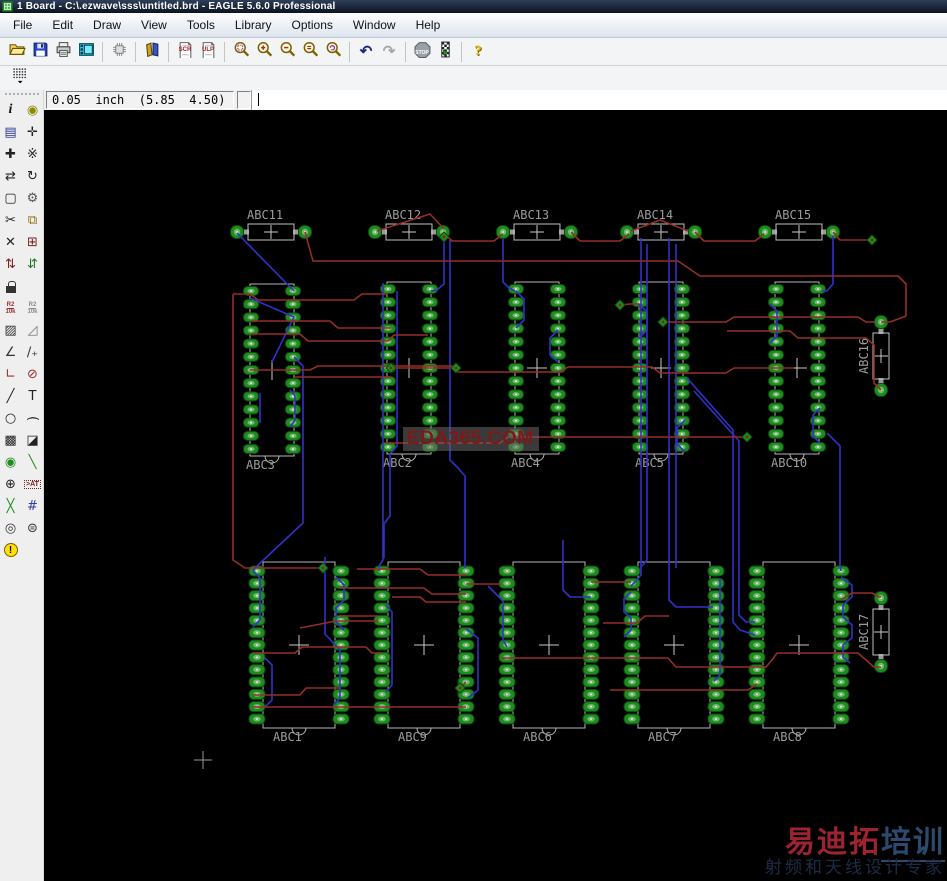 Image resolution: width=947 pixels, height=881 pixels. What do you see at coordinates (107, 25) in the screenshot?
I see `menu-draw: Draw` at bounding box center [107, 25].